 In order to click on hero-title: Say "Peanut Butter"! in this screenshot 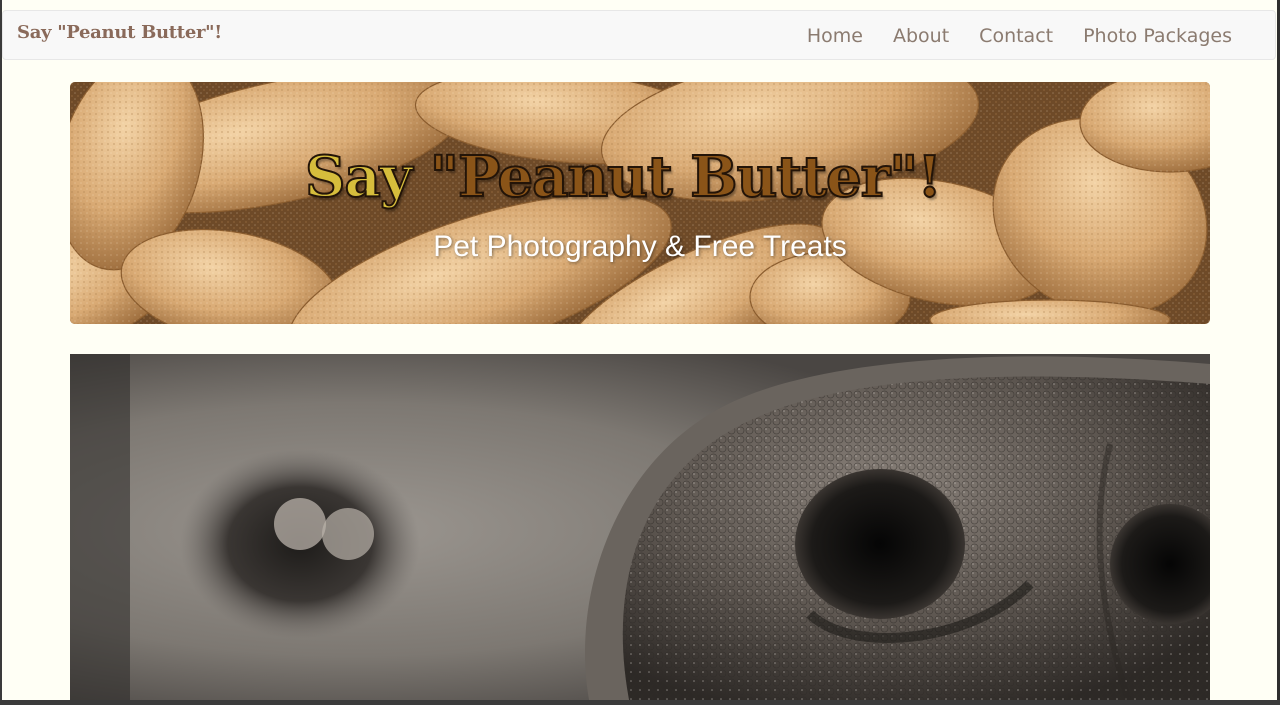, I will do `click(623, 177)`.